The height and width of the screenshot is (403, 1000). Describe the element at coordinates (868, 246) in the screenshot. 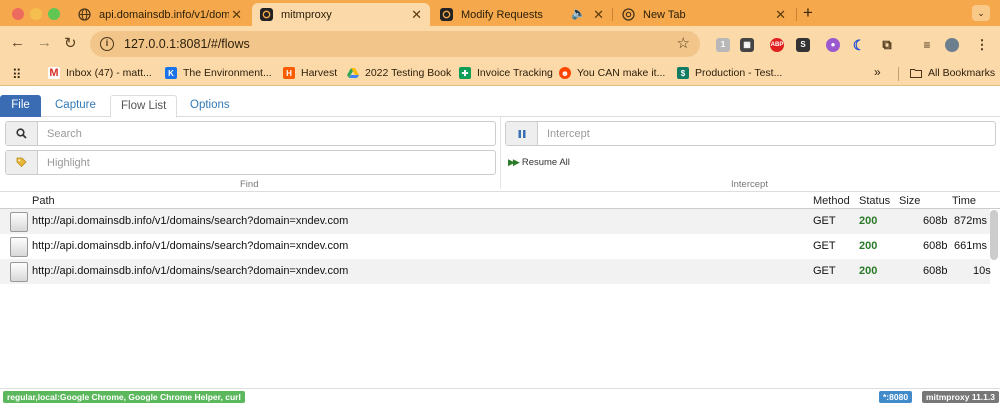

I see `flow-status: 200` at that location.